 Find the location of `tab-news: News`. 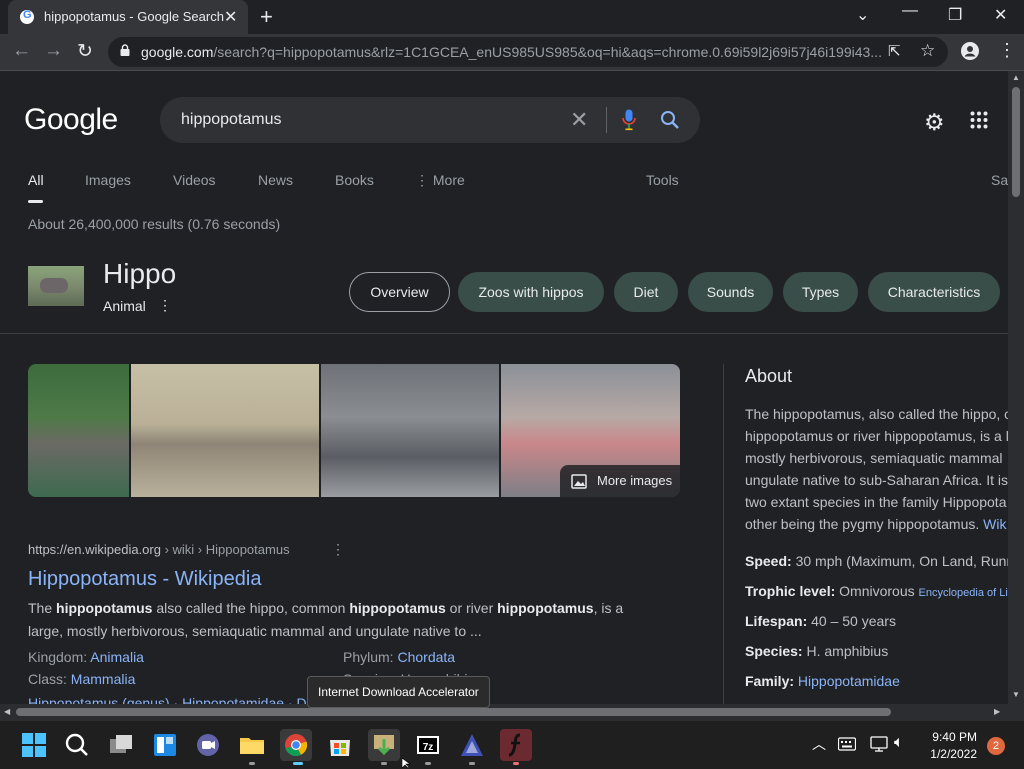

tab-news: News is located at coordinates (275, 180).